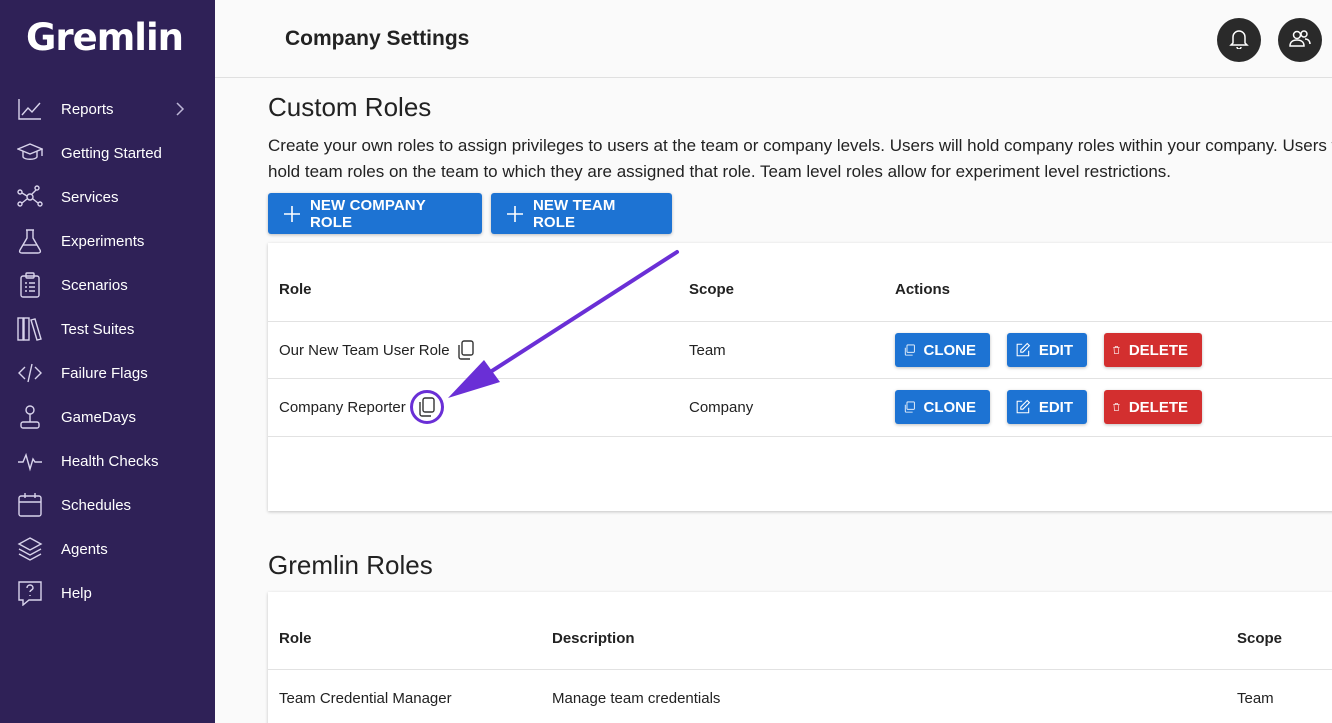 The image size is (1332, 723). Describe the element at coordinates (30, 373) in the screenshot. I see `code-icon` at that location.